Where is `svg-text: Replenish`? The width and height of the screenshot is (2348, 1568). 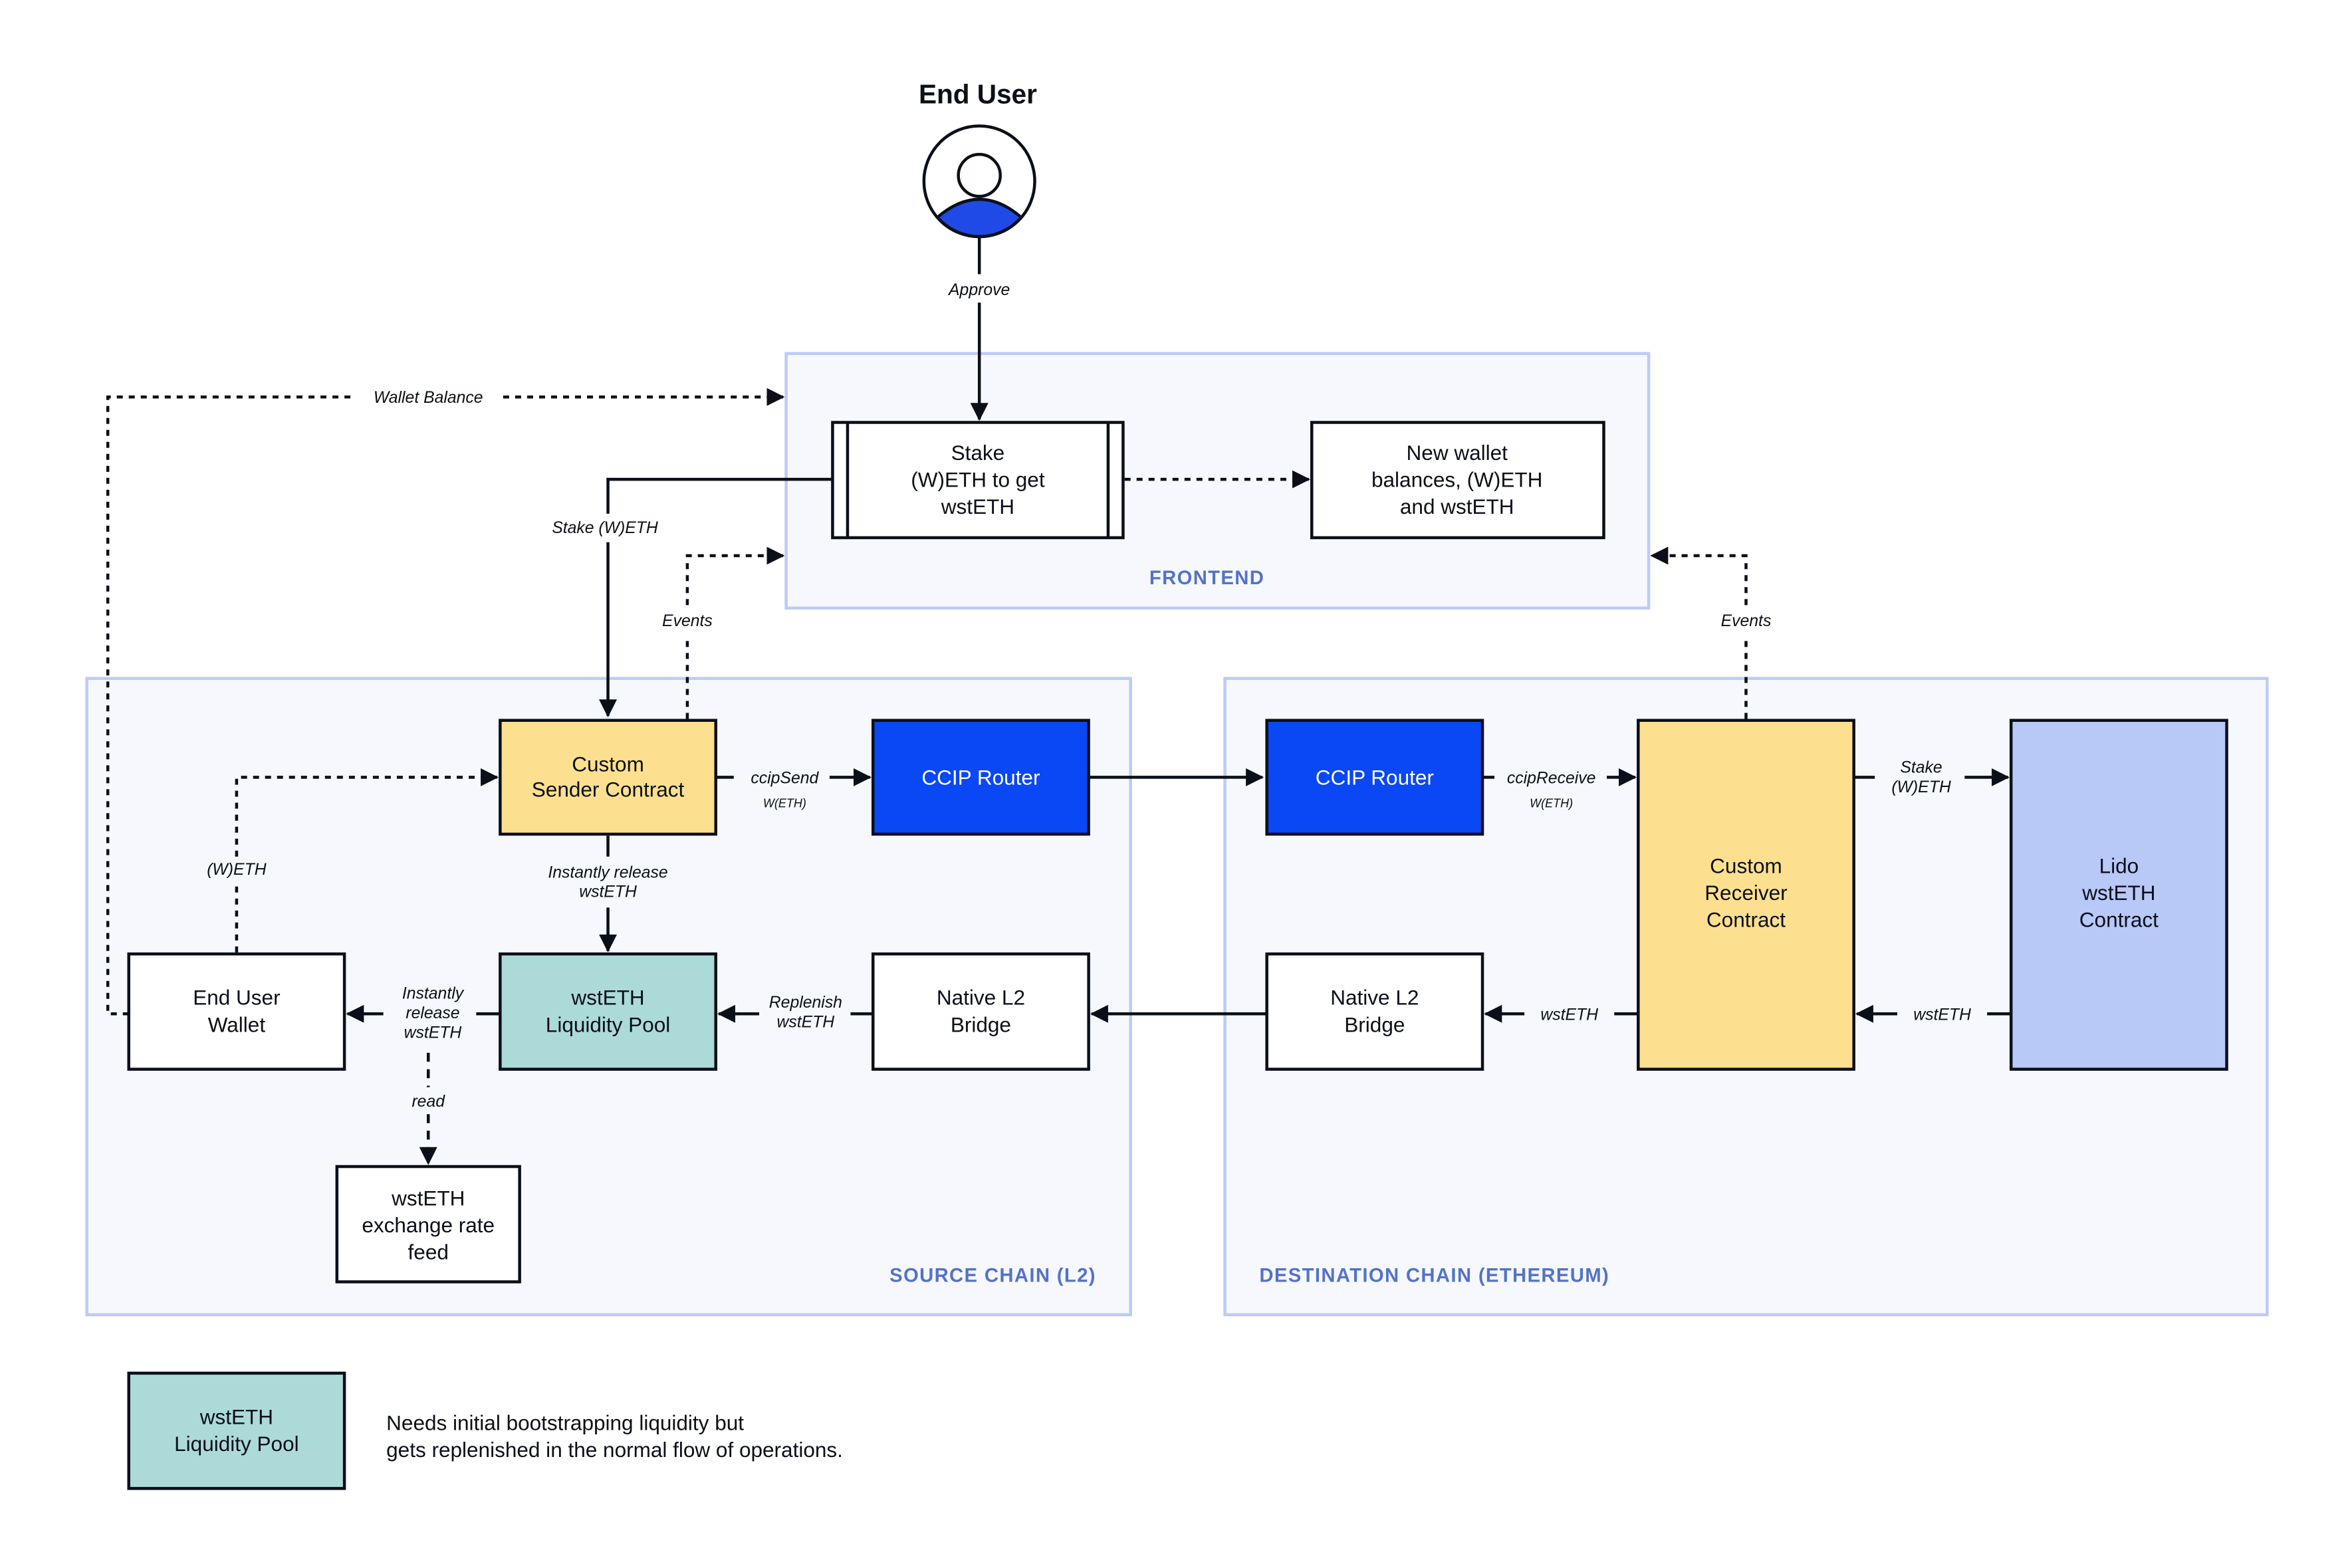 svg-text: Replenish is located at coordinates (805, 1003).